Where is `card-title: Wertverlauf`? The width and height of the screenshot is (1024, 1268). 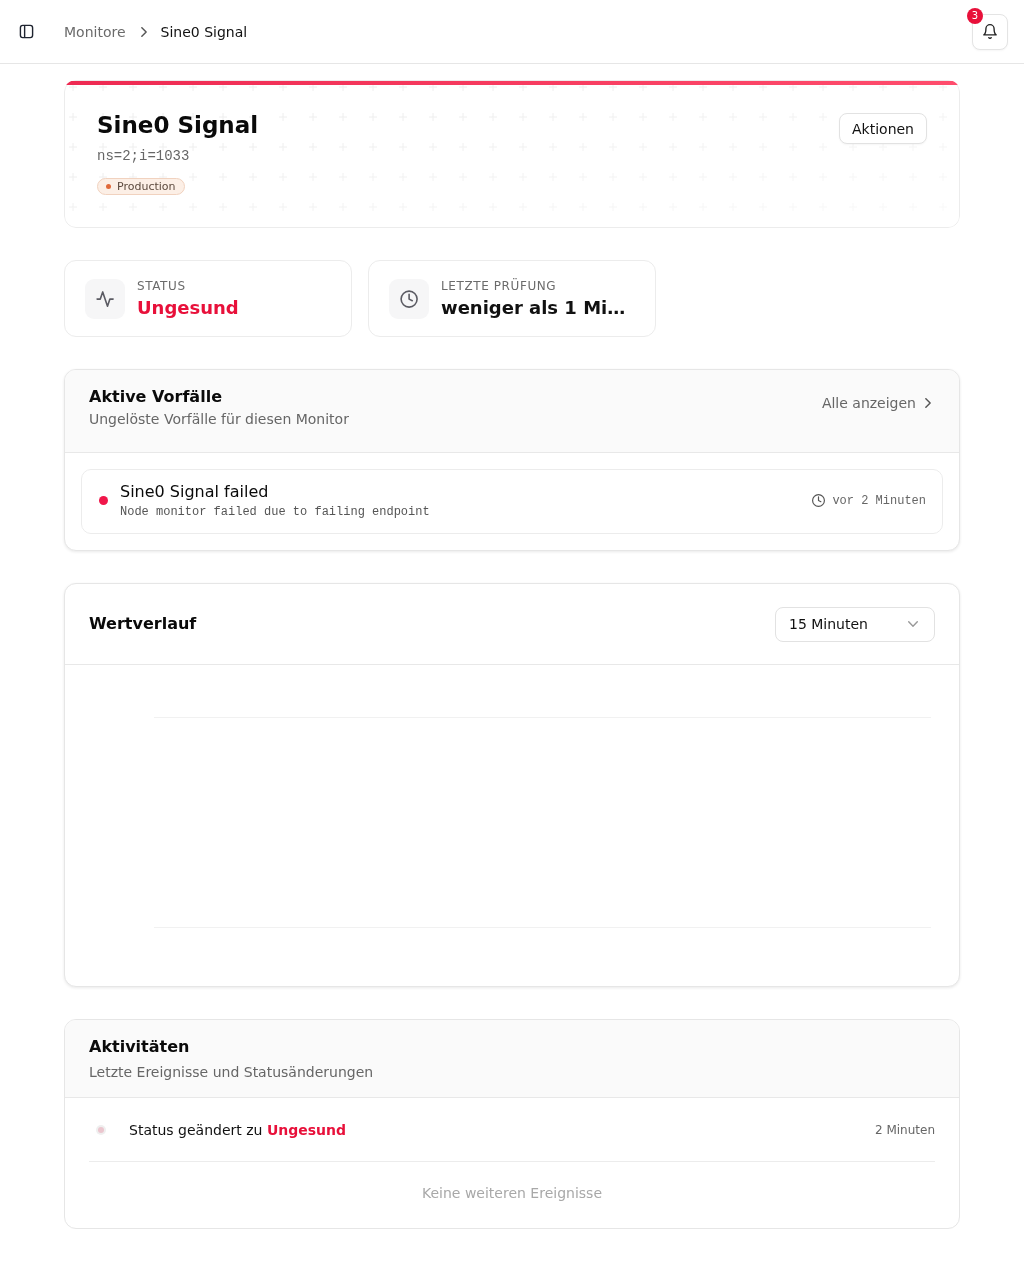
card-title: Wertverlauf is located at coordinates (143, 624).